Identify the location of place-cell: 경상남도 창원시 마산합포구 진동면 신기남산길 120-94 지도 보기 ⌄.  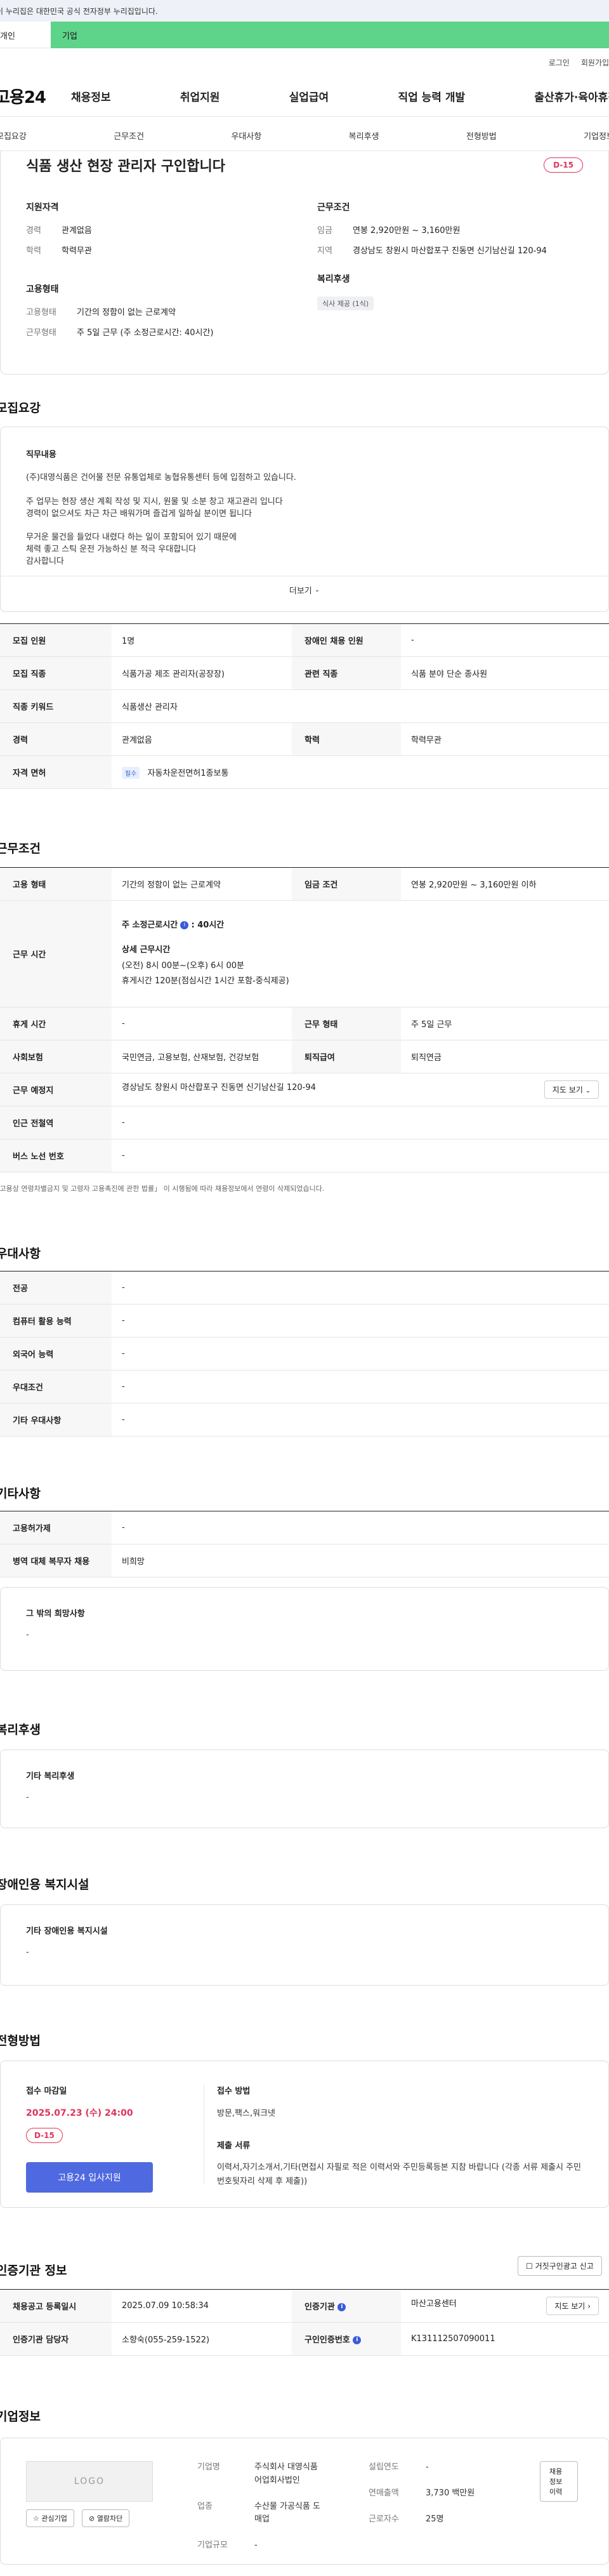
(361, 1089).